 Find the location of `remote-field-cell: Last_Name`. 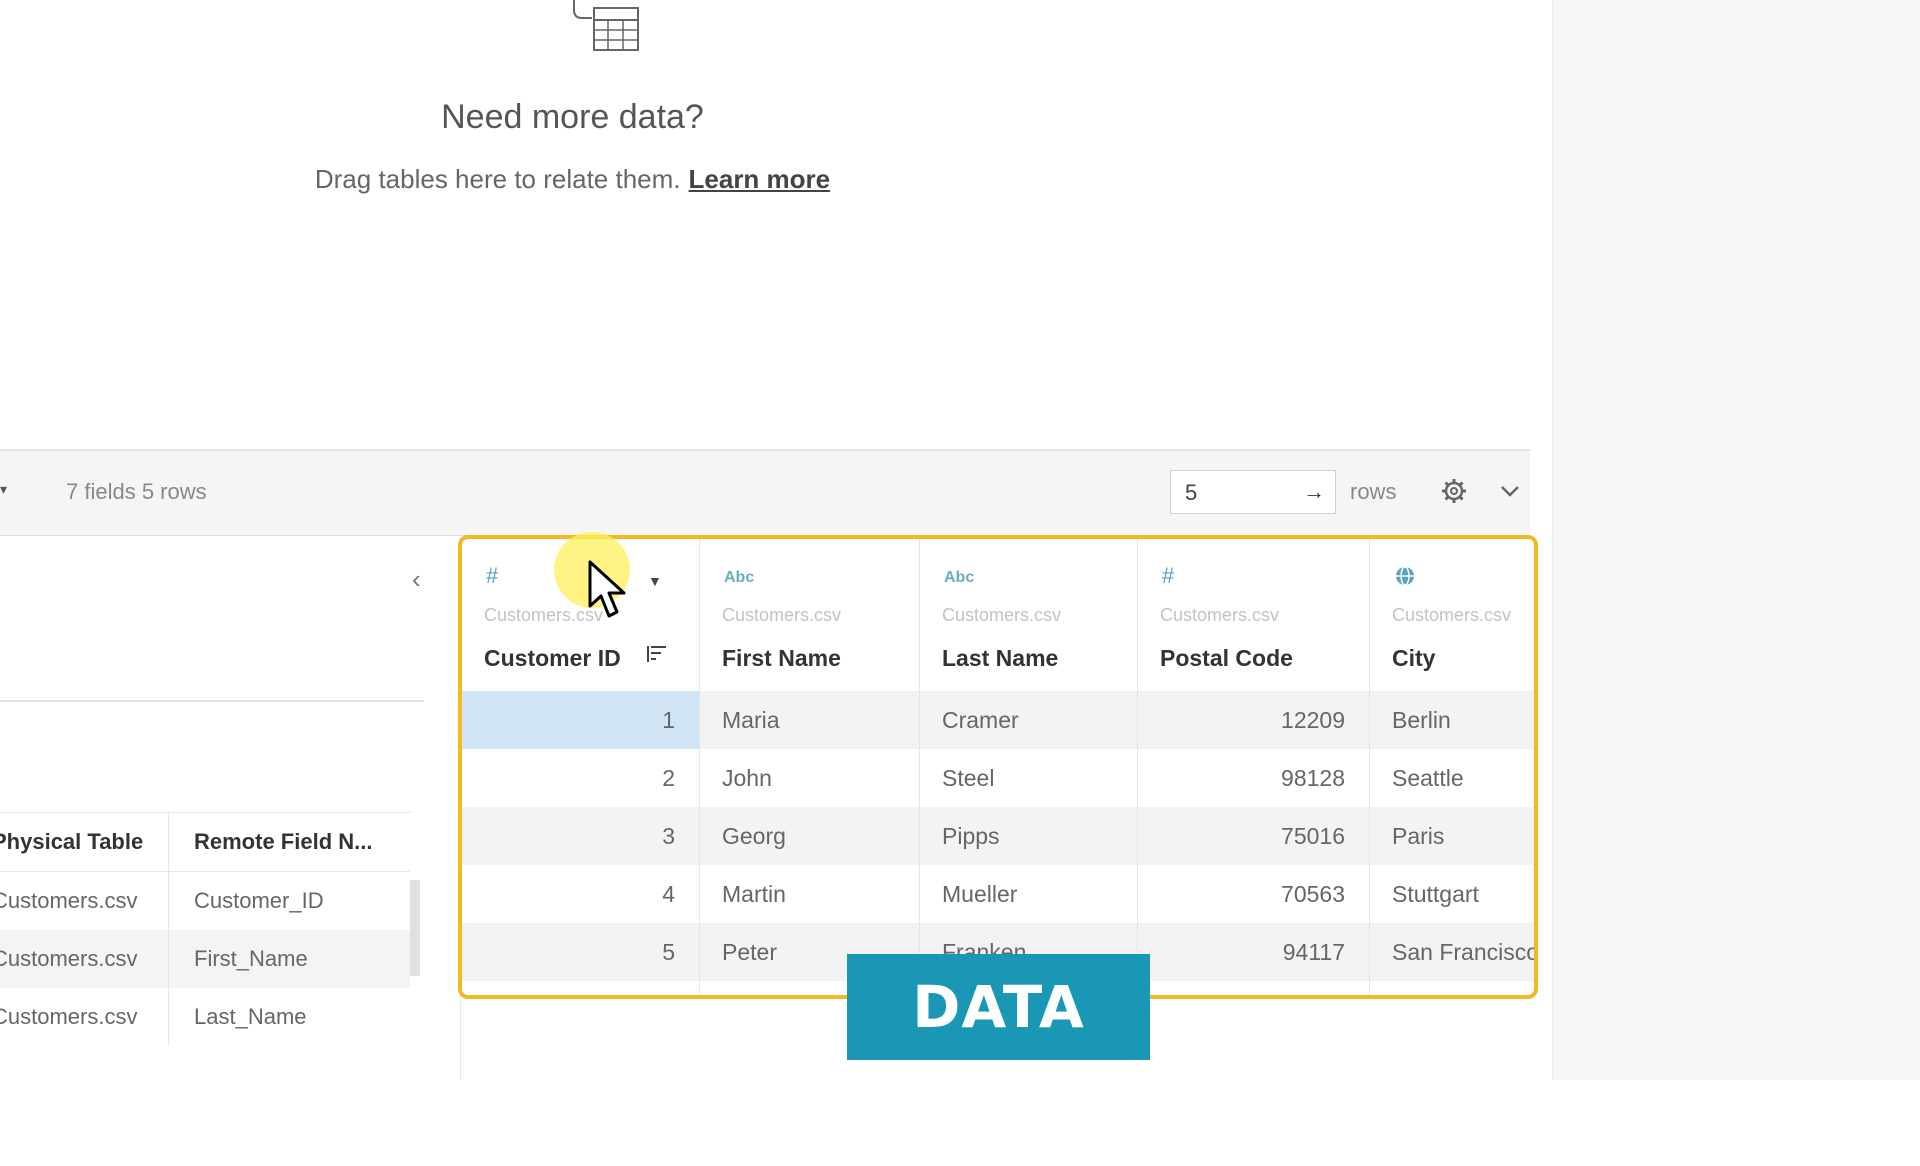

remote-field-cell: Last_Name is located at coordinates (250, 1016).